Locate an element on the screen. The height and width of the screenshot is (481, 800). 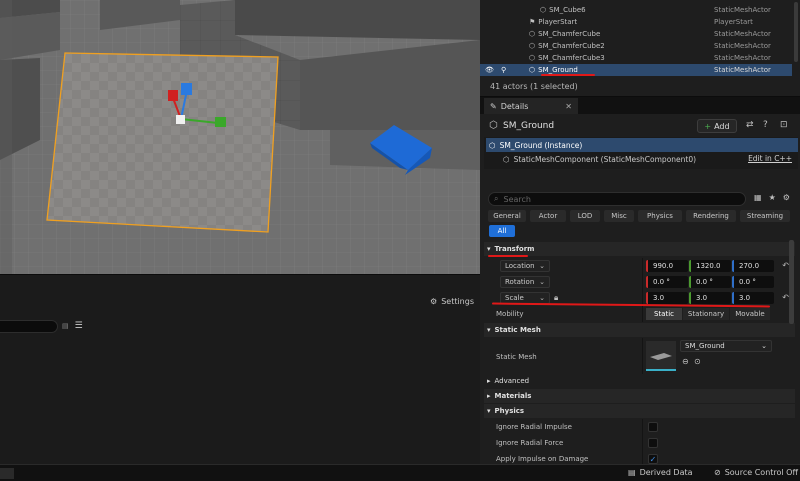
scale-x-field: 3.0 is located at coordinates (667, 298).